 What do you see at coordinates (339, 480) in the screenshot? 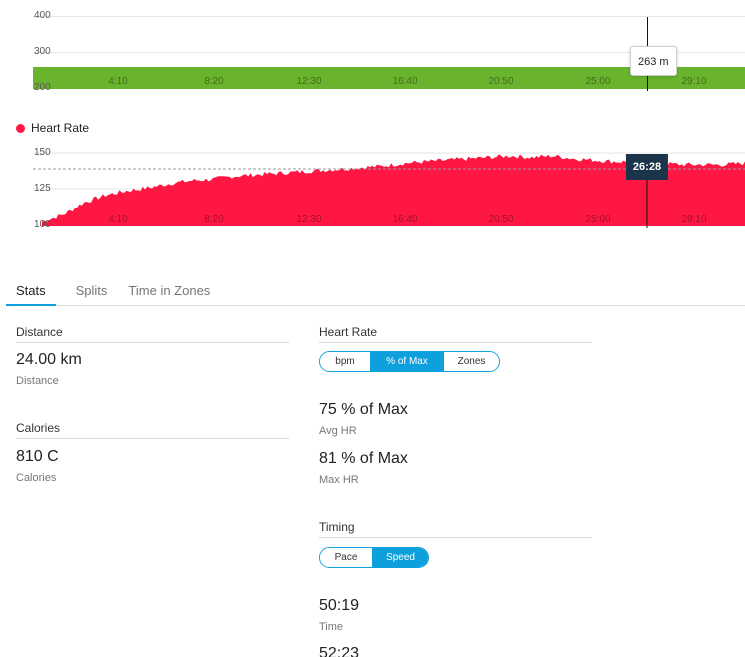
I see `max-hr-label: Max HR` at bounding box center [339, 480].